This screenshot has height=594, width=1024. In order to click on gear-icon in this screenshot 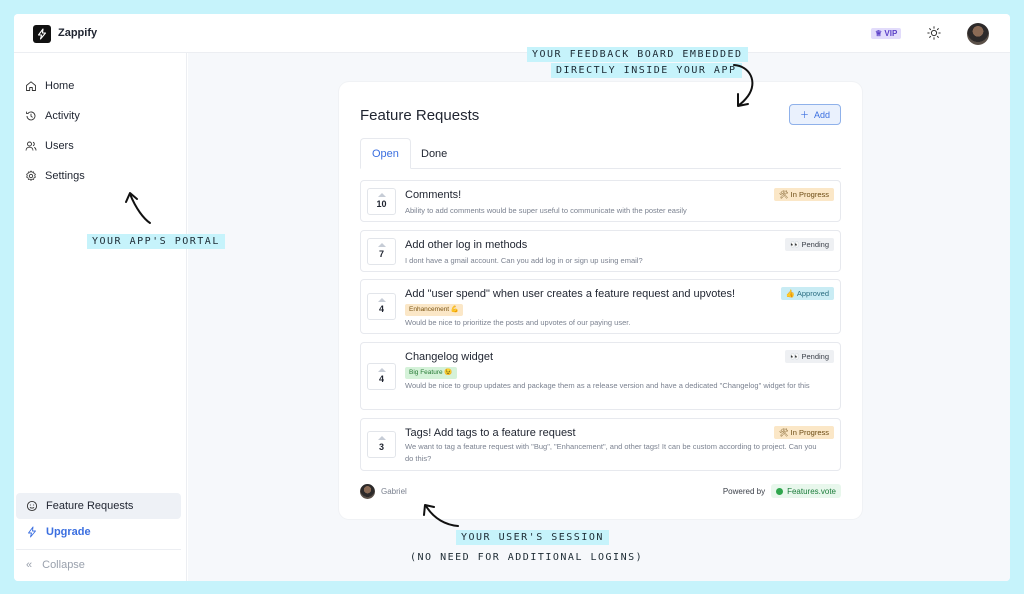, I will do `click(31, 175)`.